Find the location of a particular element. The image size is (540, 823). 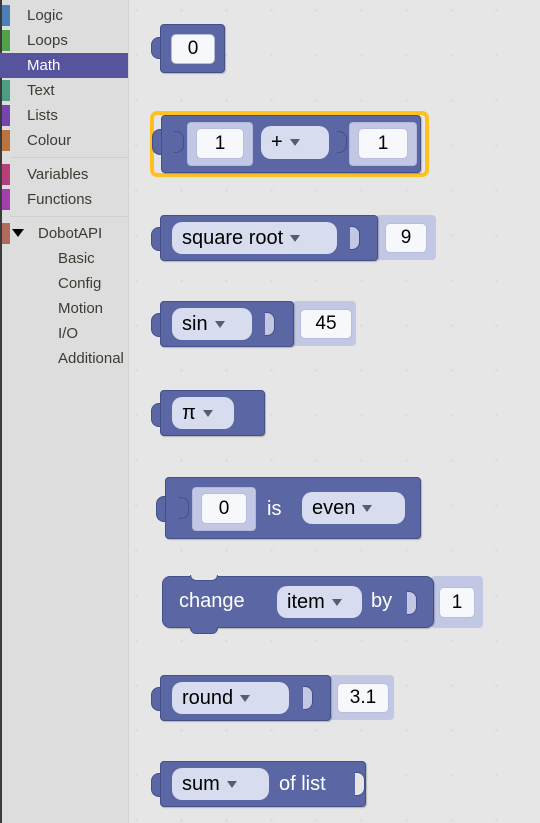

block-math-number: 0 is located at coordinates (191, 49).